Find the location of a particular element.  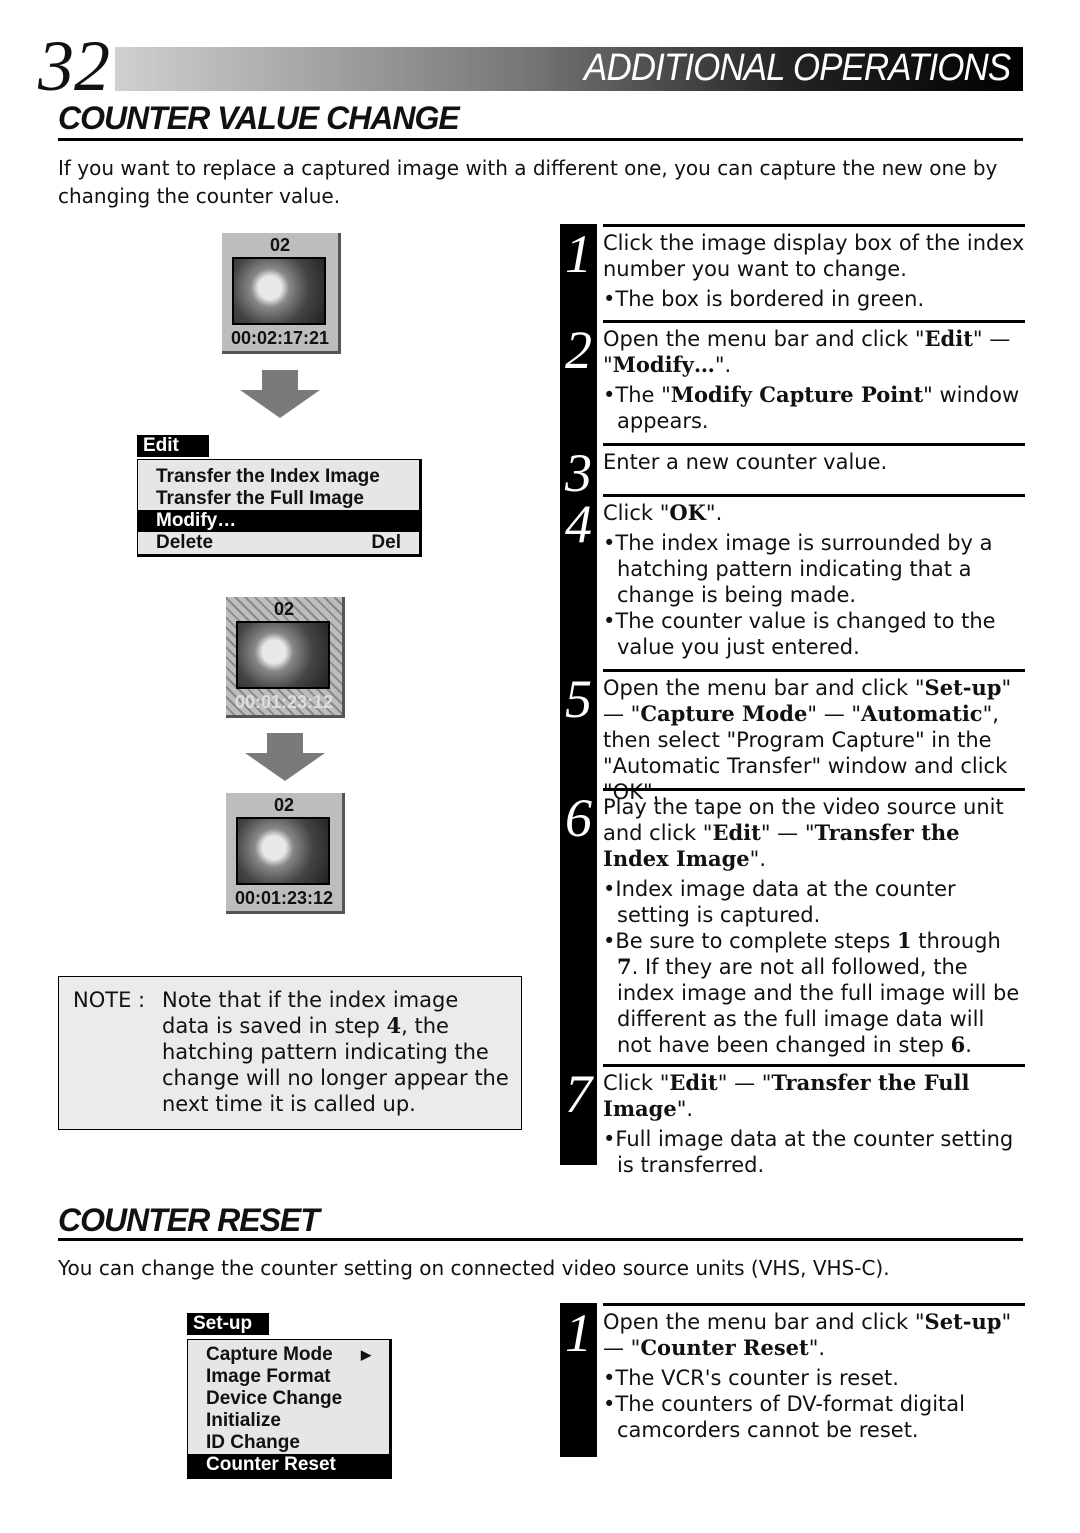

index-thumbnail-hatched: 02 00:01:23:12 is located at coordinates (285, 657).